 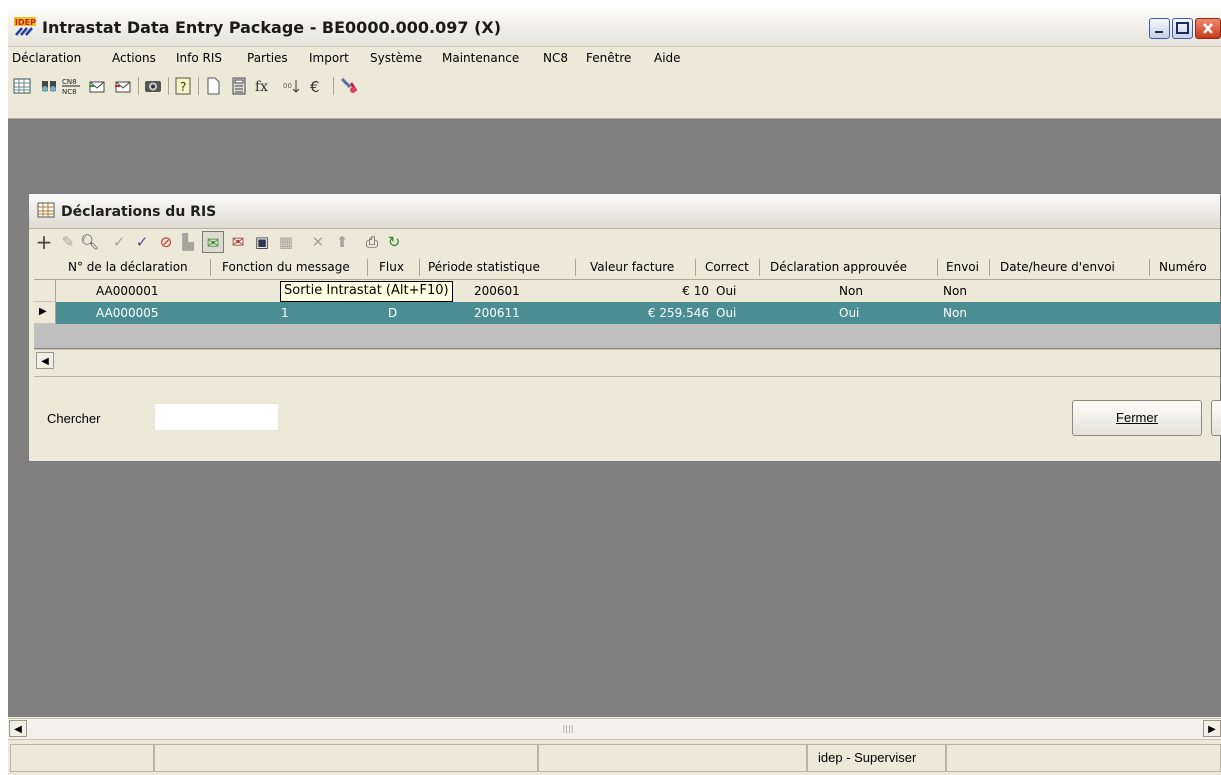 What do you see at coordinates (22, 86) in the screenshot?
I see `table-icon` at bounding box center [22, 86].